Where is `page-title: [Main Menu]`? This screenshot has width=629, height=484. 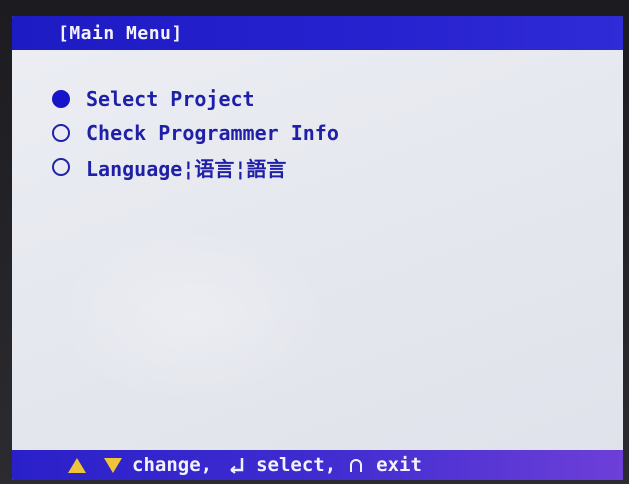
page-title: [Main Menu] is located at coordinates (120, 33).